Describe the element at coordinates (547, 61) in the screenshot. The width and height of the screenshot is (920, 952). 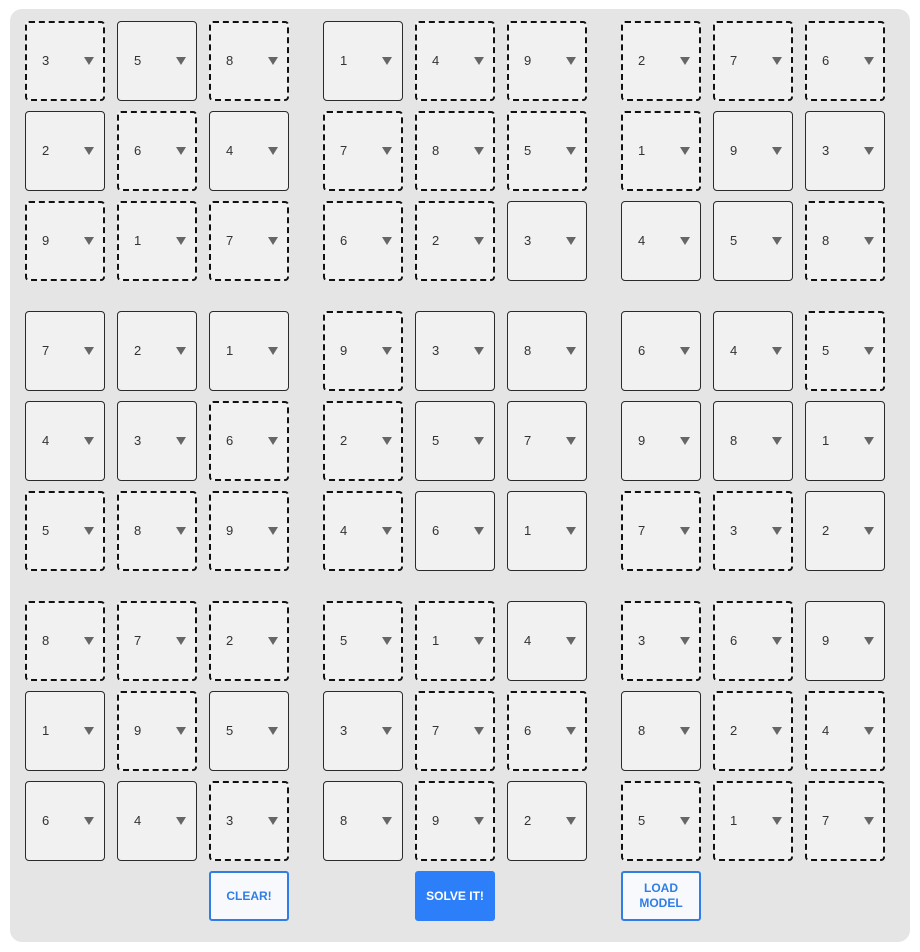
I see `cell-select-r1c6: 9` at that location.